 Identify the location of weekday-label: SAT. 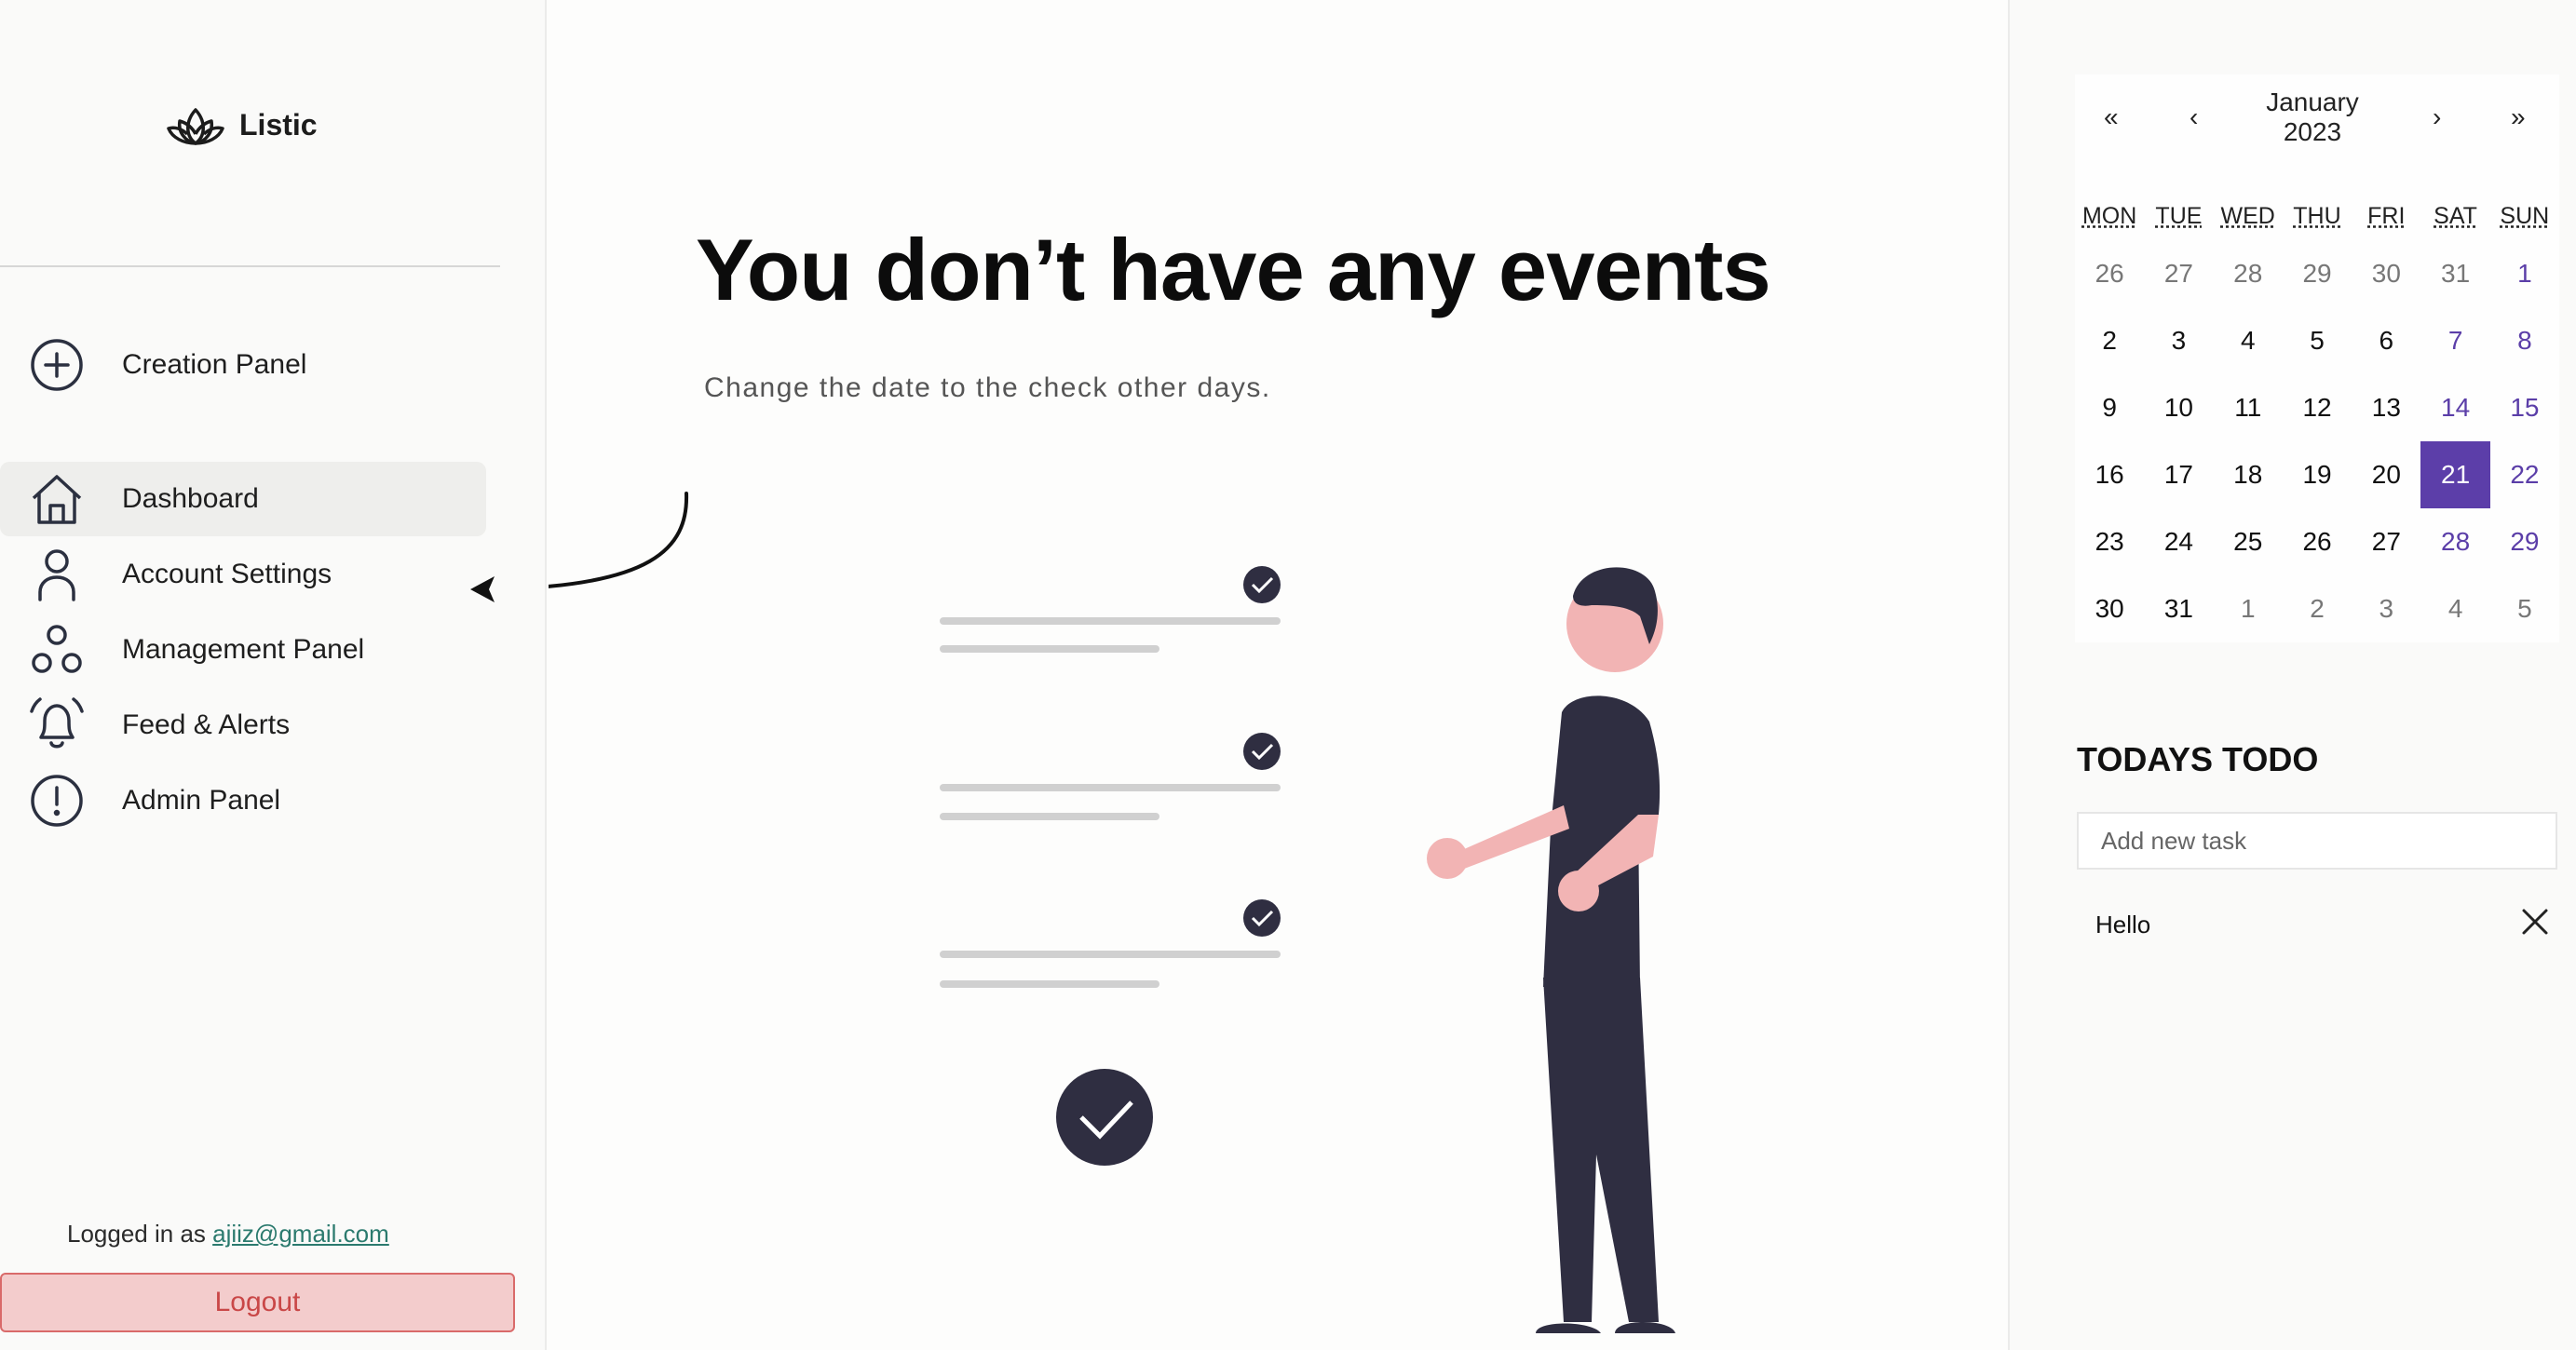
(2455, 216).